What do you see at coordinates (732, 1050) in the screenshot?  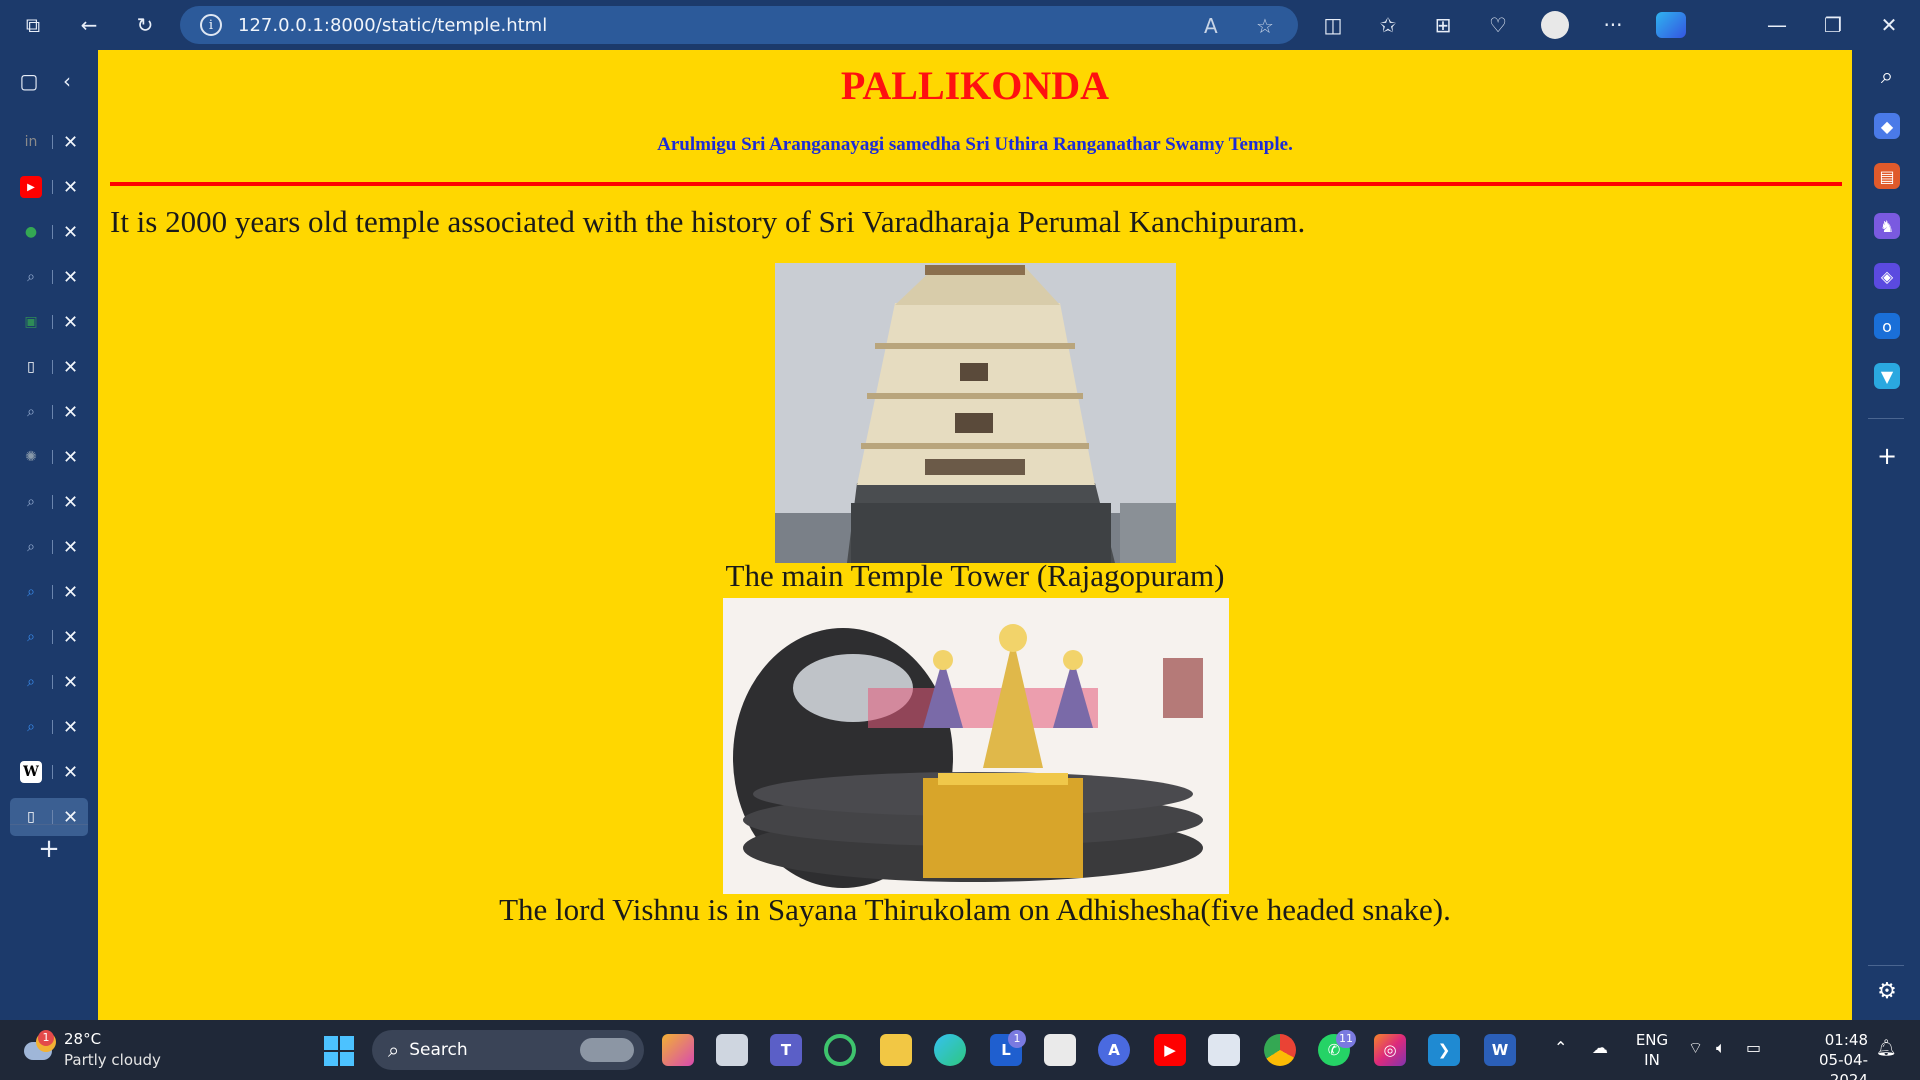 I see `task-view-icon` at bounding box center [732, 1050].